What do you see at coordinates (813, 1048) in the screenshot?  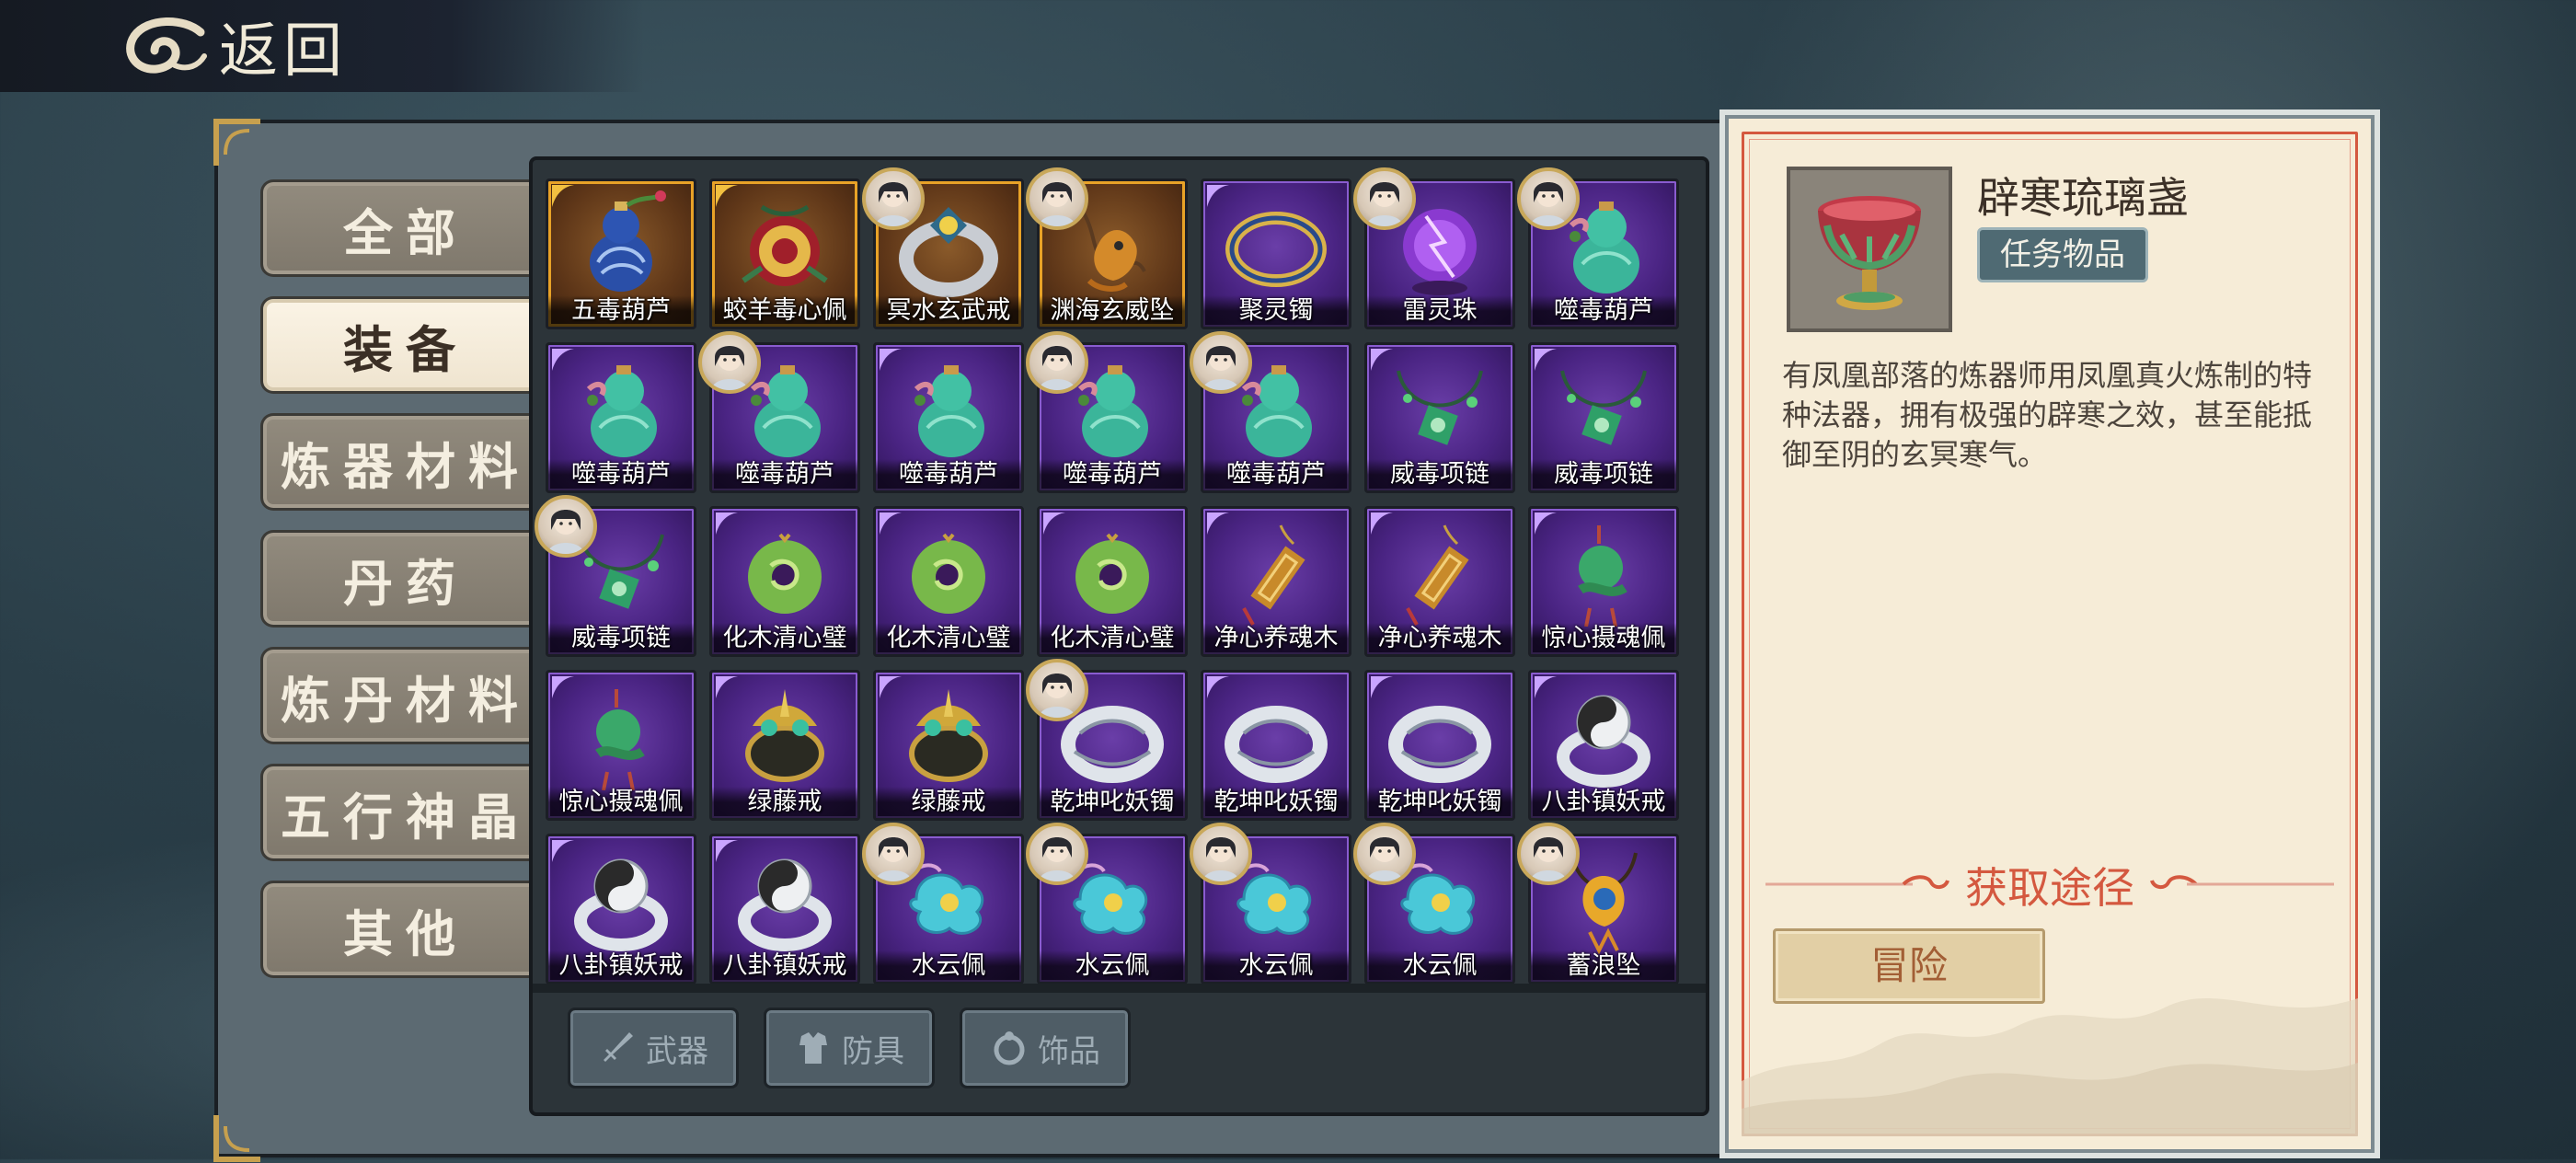 I see `armor-icon` at bounding box center [813, 1048].